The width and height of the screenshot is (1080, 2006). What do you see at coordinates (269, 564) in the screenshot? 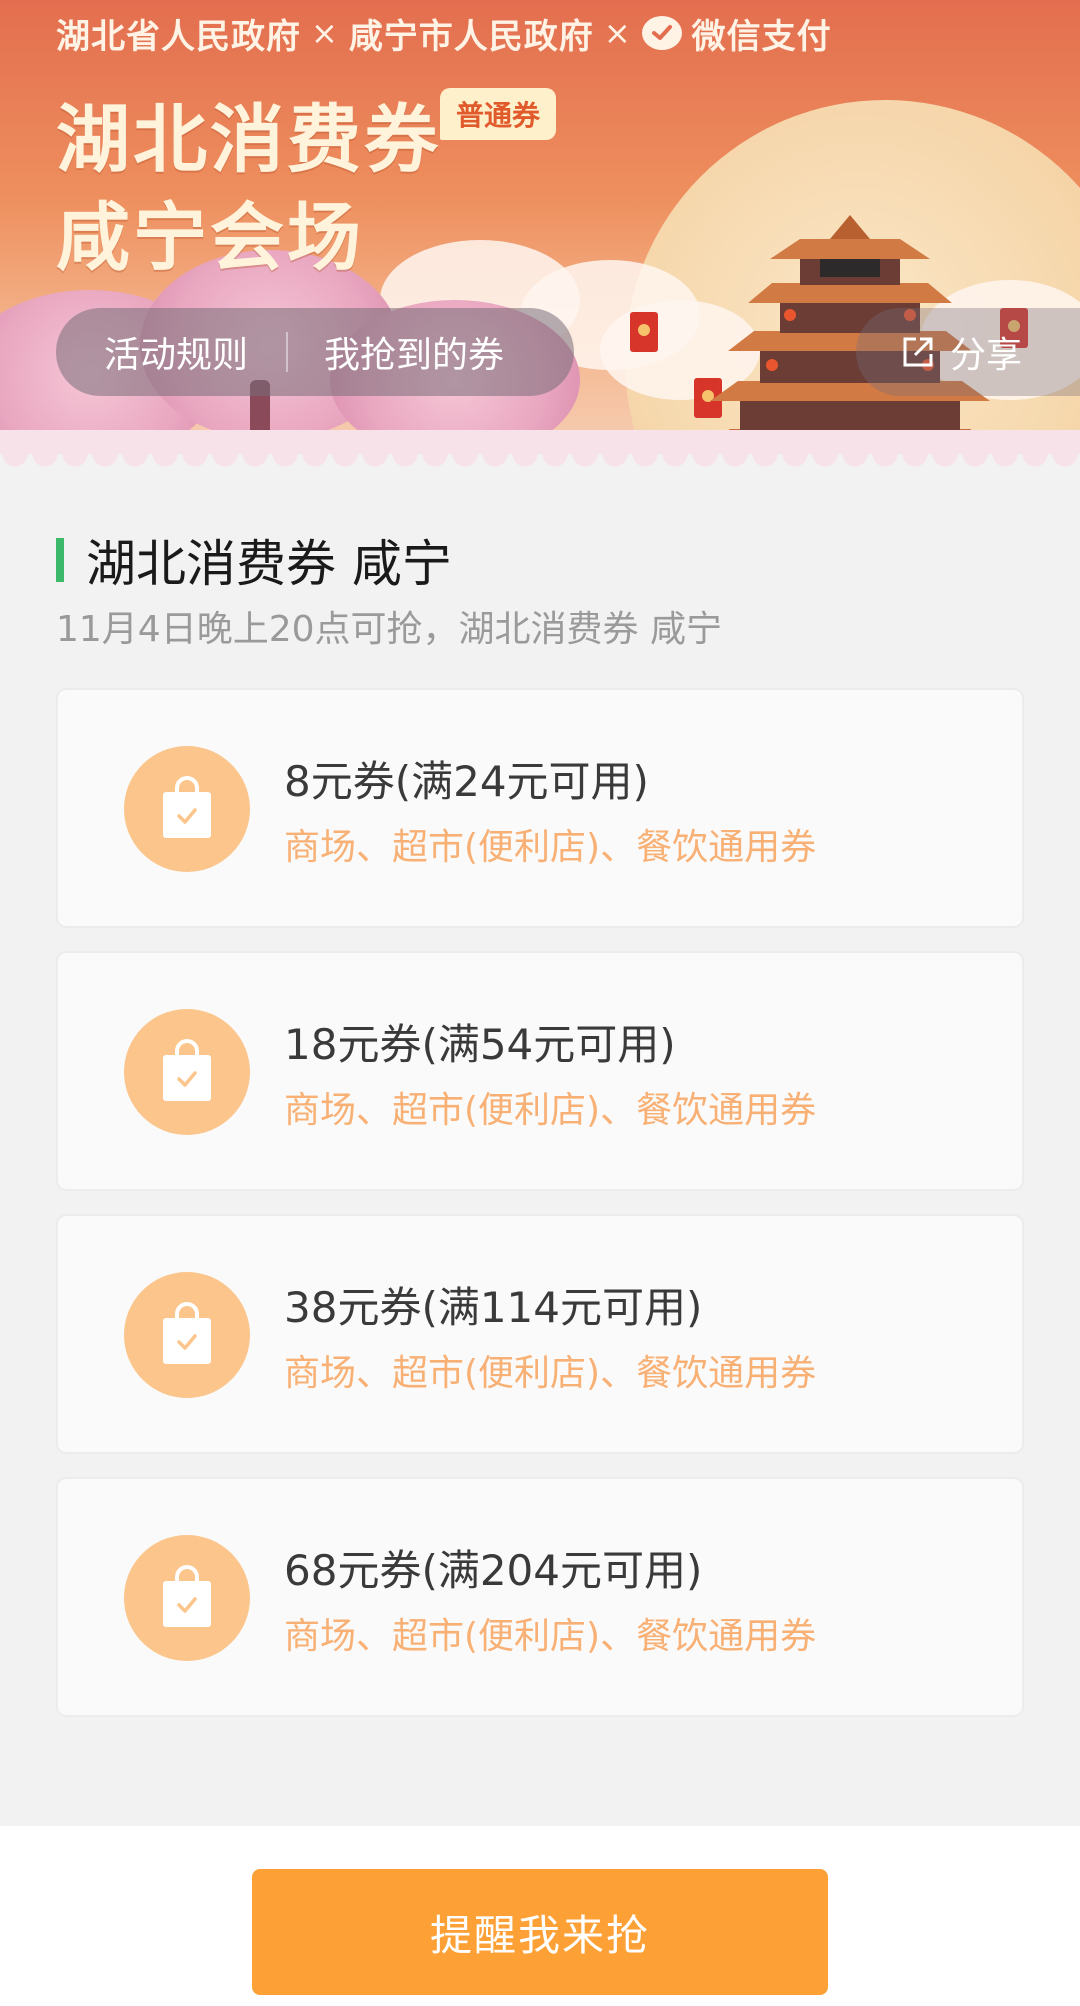
I see `section-title: 湖北消费券 咸宁` at bounding box center [269, 564].